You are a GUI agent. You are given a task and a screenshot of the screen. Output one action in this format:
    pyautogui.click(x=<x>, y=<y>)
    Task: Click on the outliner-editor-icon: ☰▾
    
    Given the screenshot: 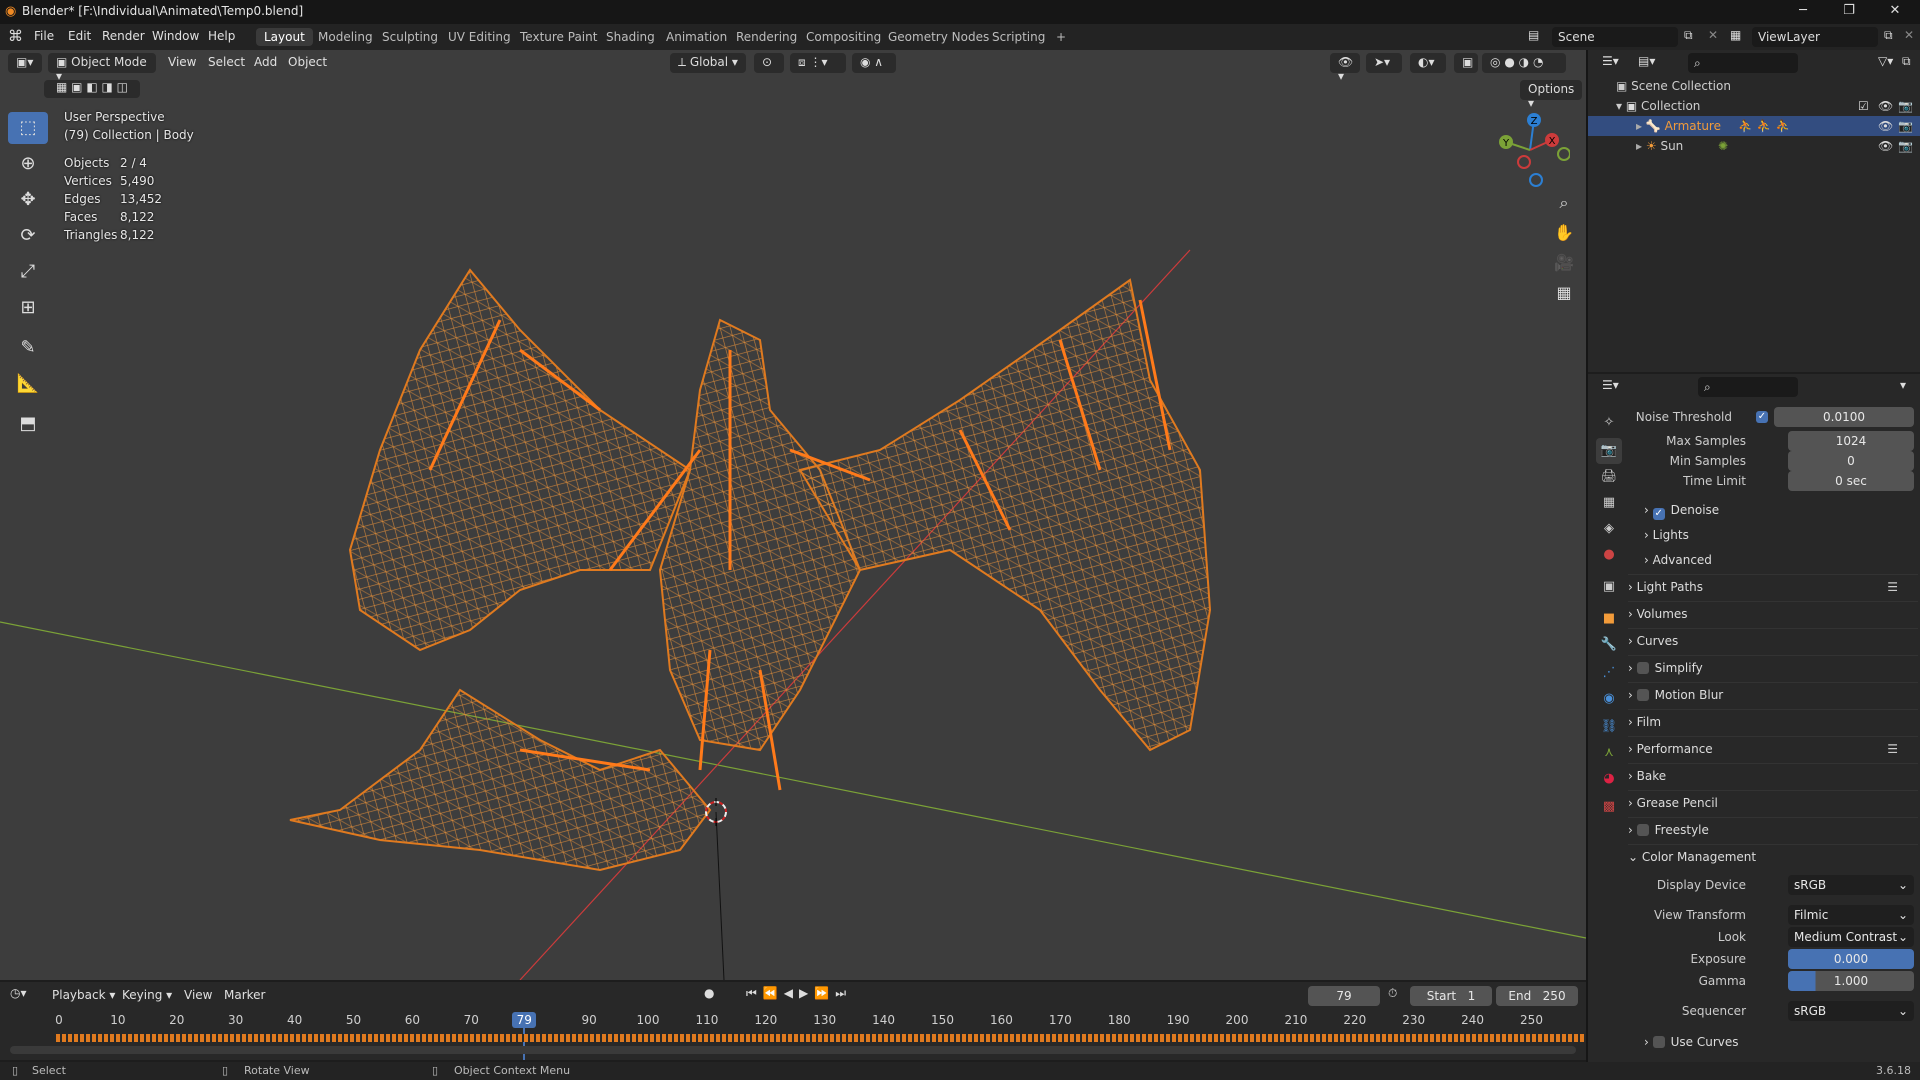 What is the action you would take?
    pyautogui.click(x=1610, y=61)
    